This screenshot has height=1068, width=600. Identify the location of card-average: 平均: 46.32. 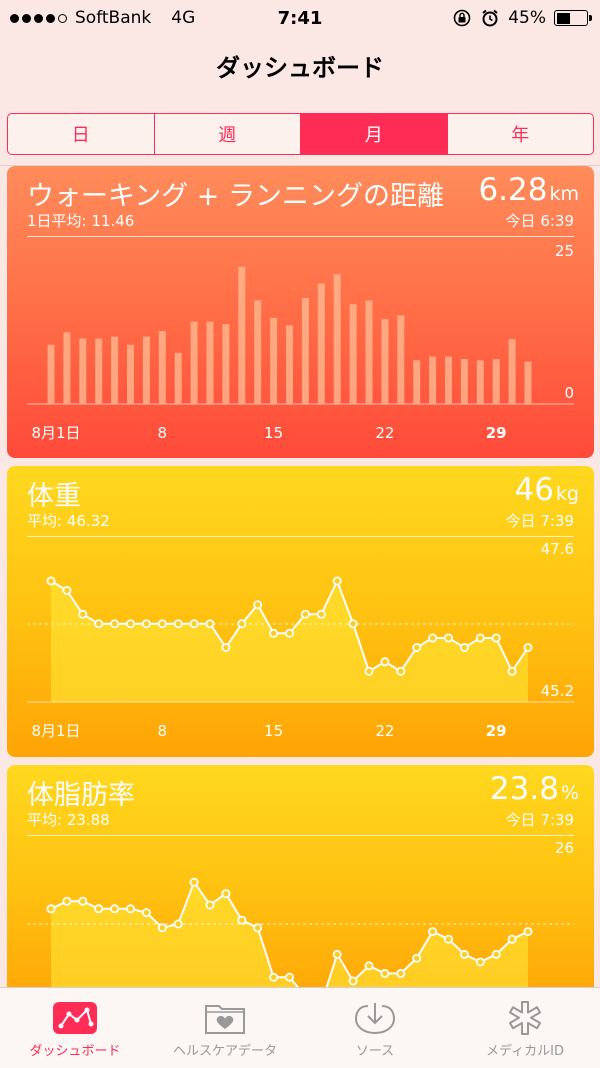
(68, 521).